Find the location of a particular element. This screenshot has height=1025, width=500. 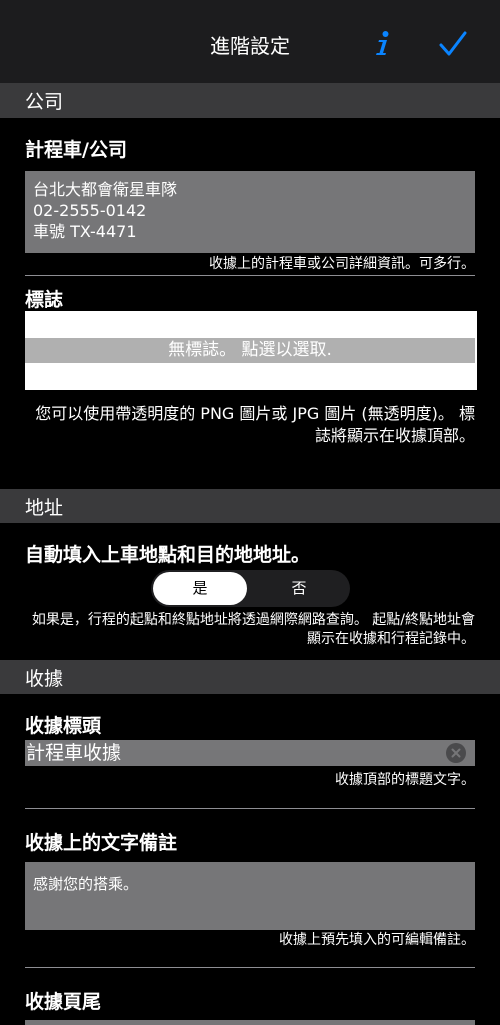

receipt-header-heading: 收據標頭 is located at coordinates (63, 726).